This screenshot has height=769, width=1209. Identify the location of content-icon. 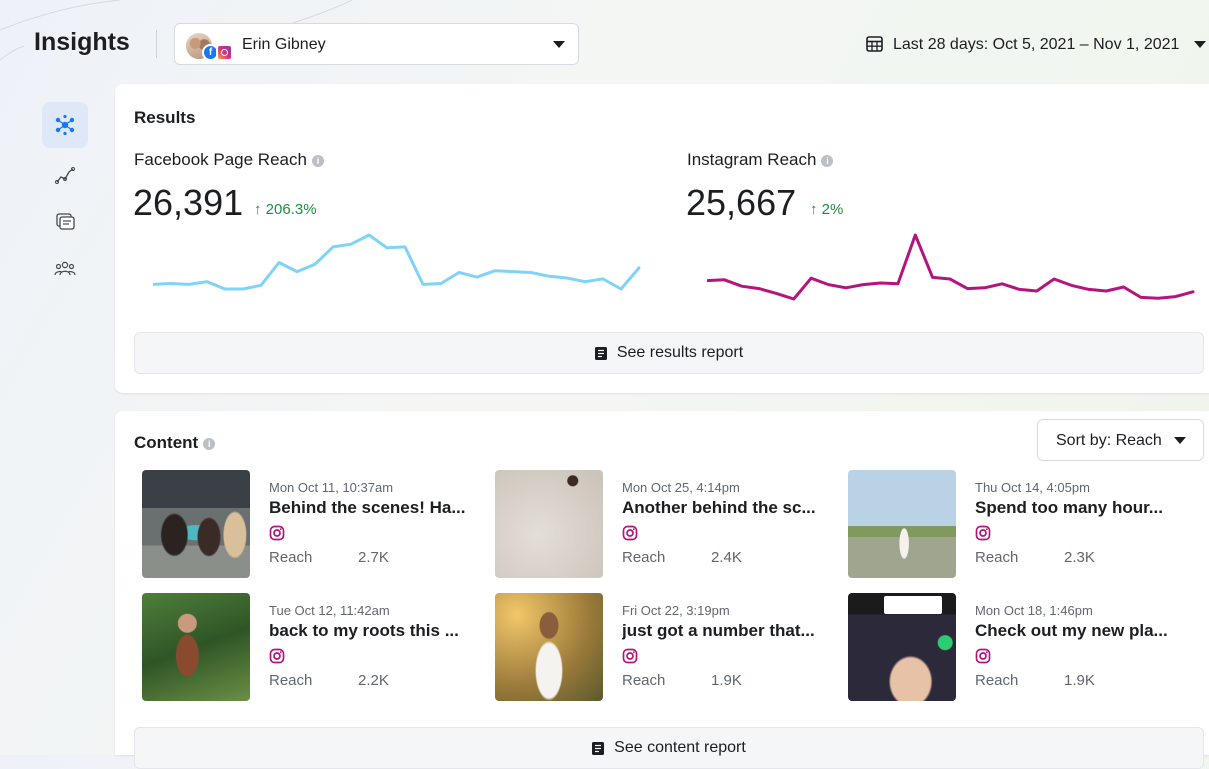
(65, 221).